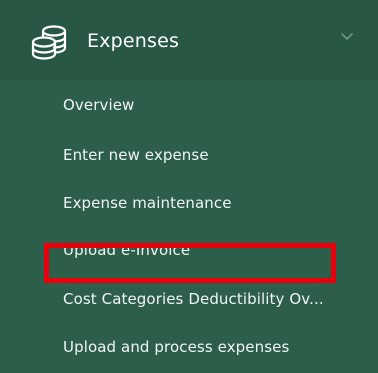  I want to click on menu-item-expense-maintenance: Expense maintenance, so click(189, 203).